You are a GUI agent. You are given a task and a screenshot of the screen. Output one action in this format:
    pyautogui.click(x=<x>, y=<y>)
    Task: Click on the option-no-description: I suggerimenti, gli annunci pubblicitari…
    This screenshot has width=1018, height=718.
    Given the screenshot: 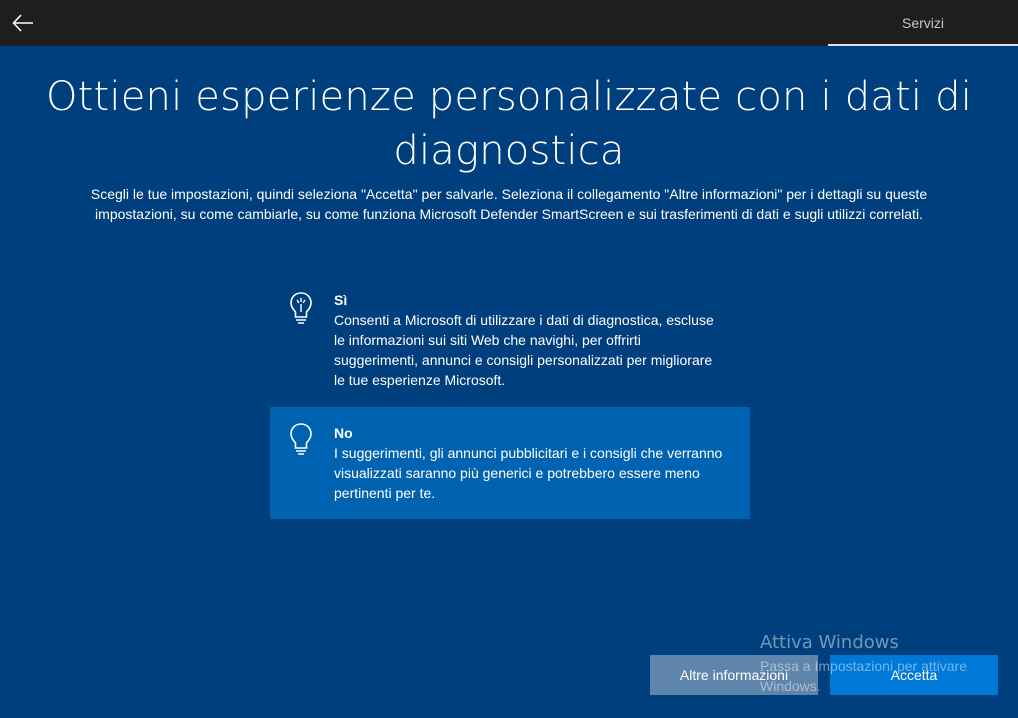 What is the action you would take?
    pyautogui.click(x=528, y=473)
    